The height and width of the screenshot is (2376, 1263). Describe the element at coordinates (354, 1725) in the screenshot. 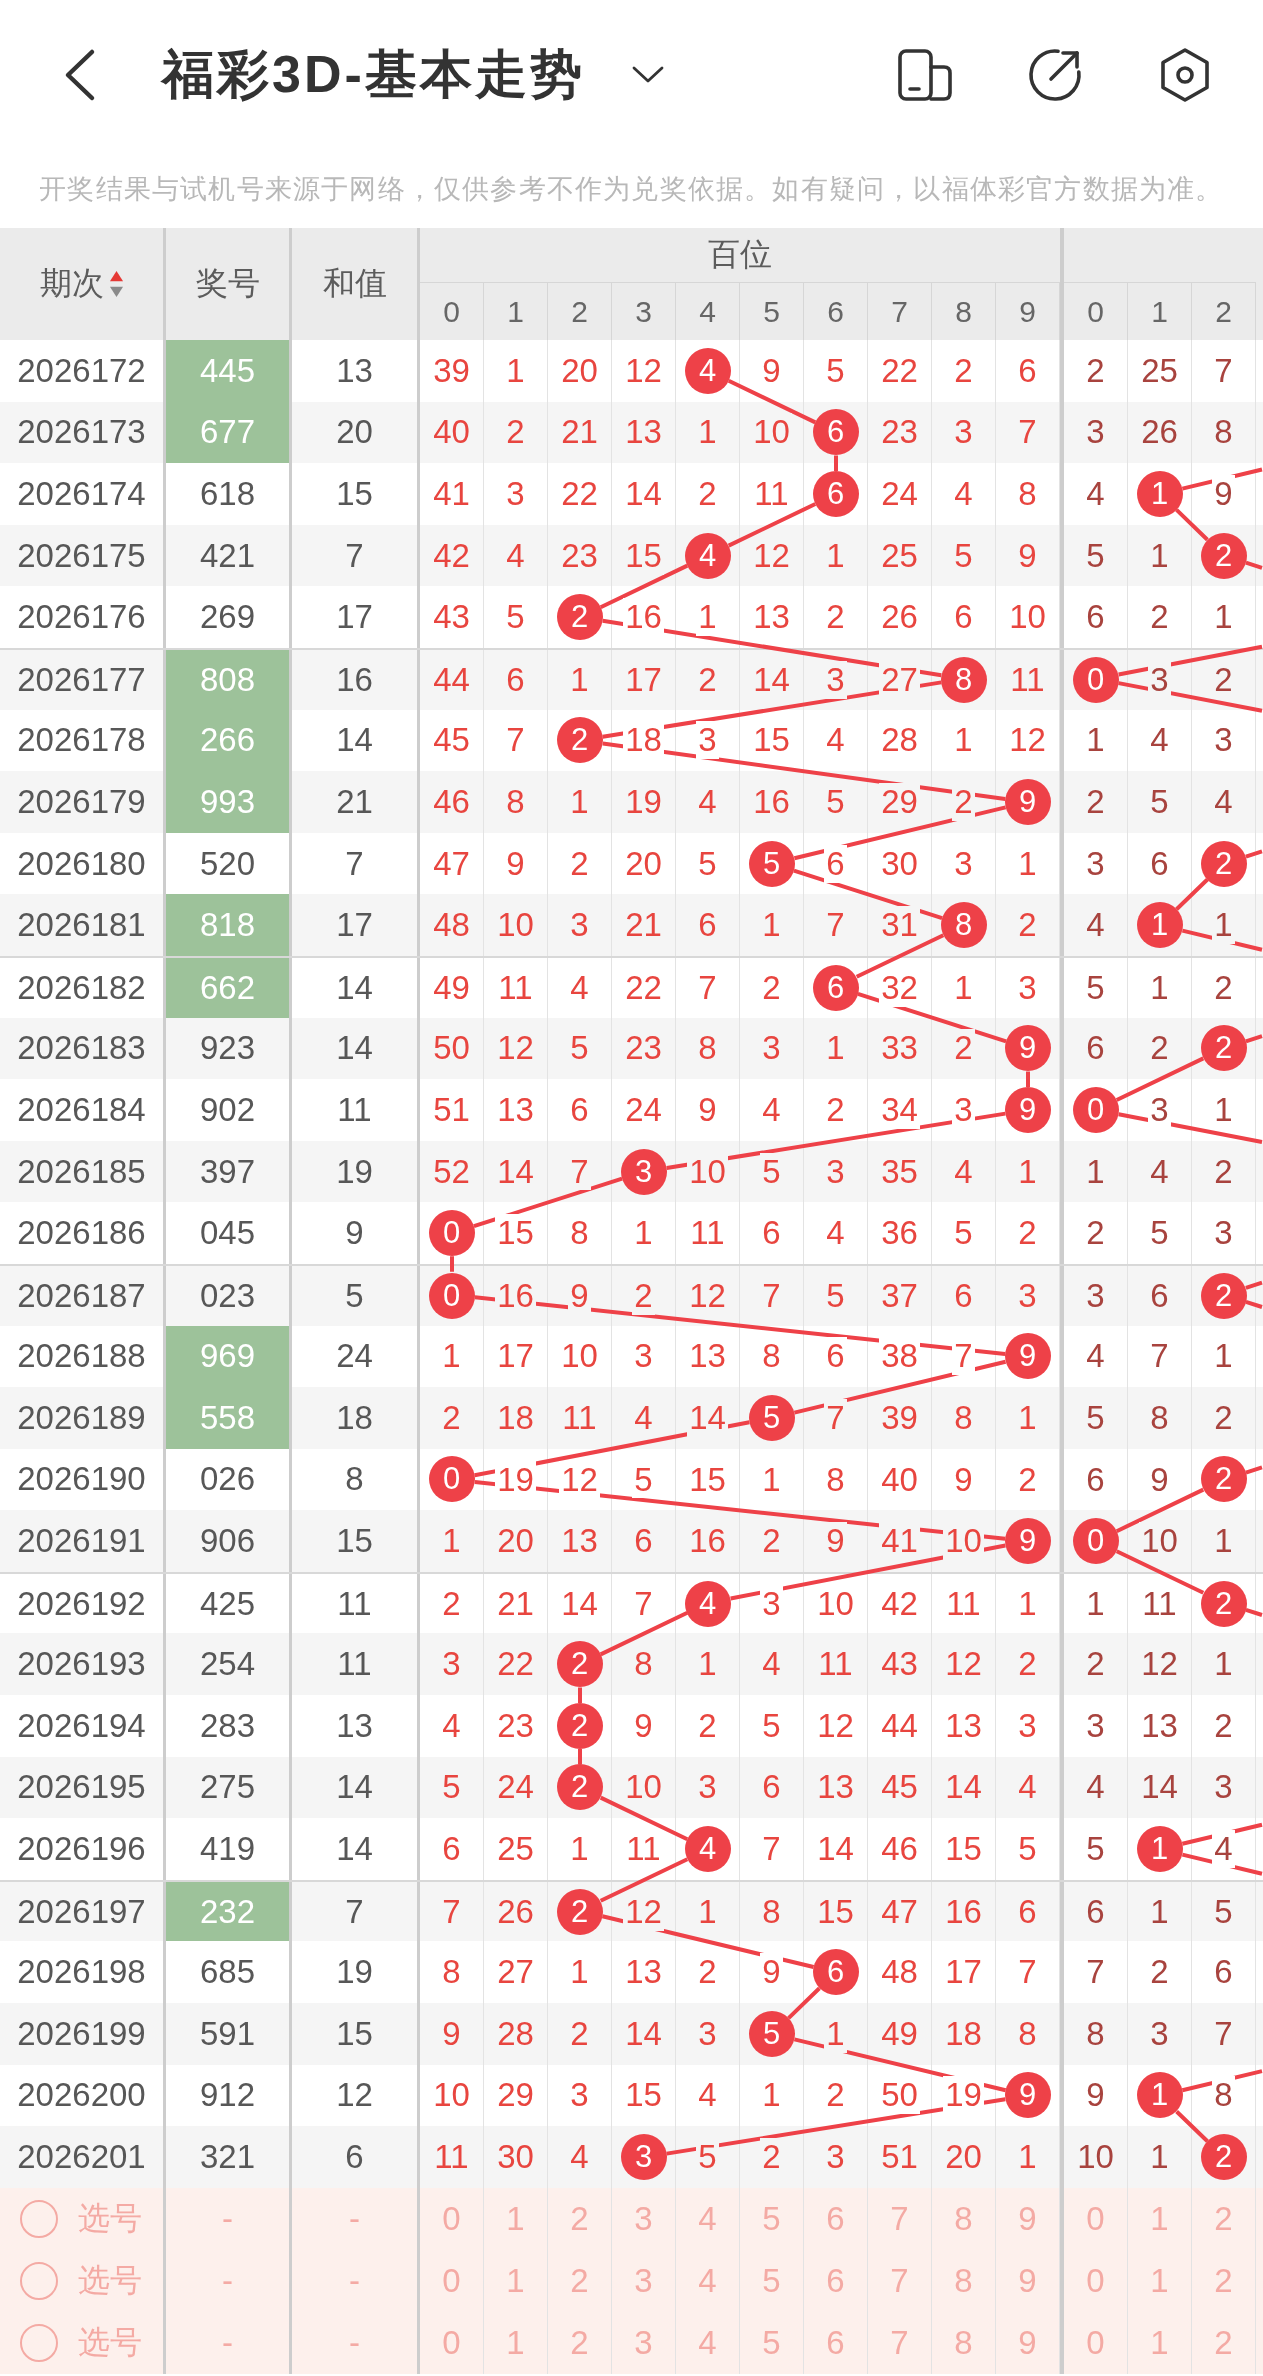

I see `sum-value: 13` at that location.